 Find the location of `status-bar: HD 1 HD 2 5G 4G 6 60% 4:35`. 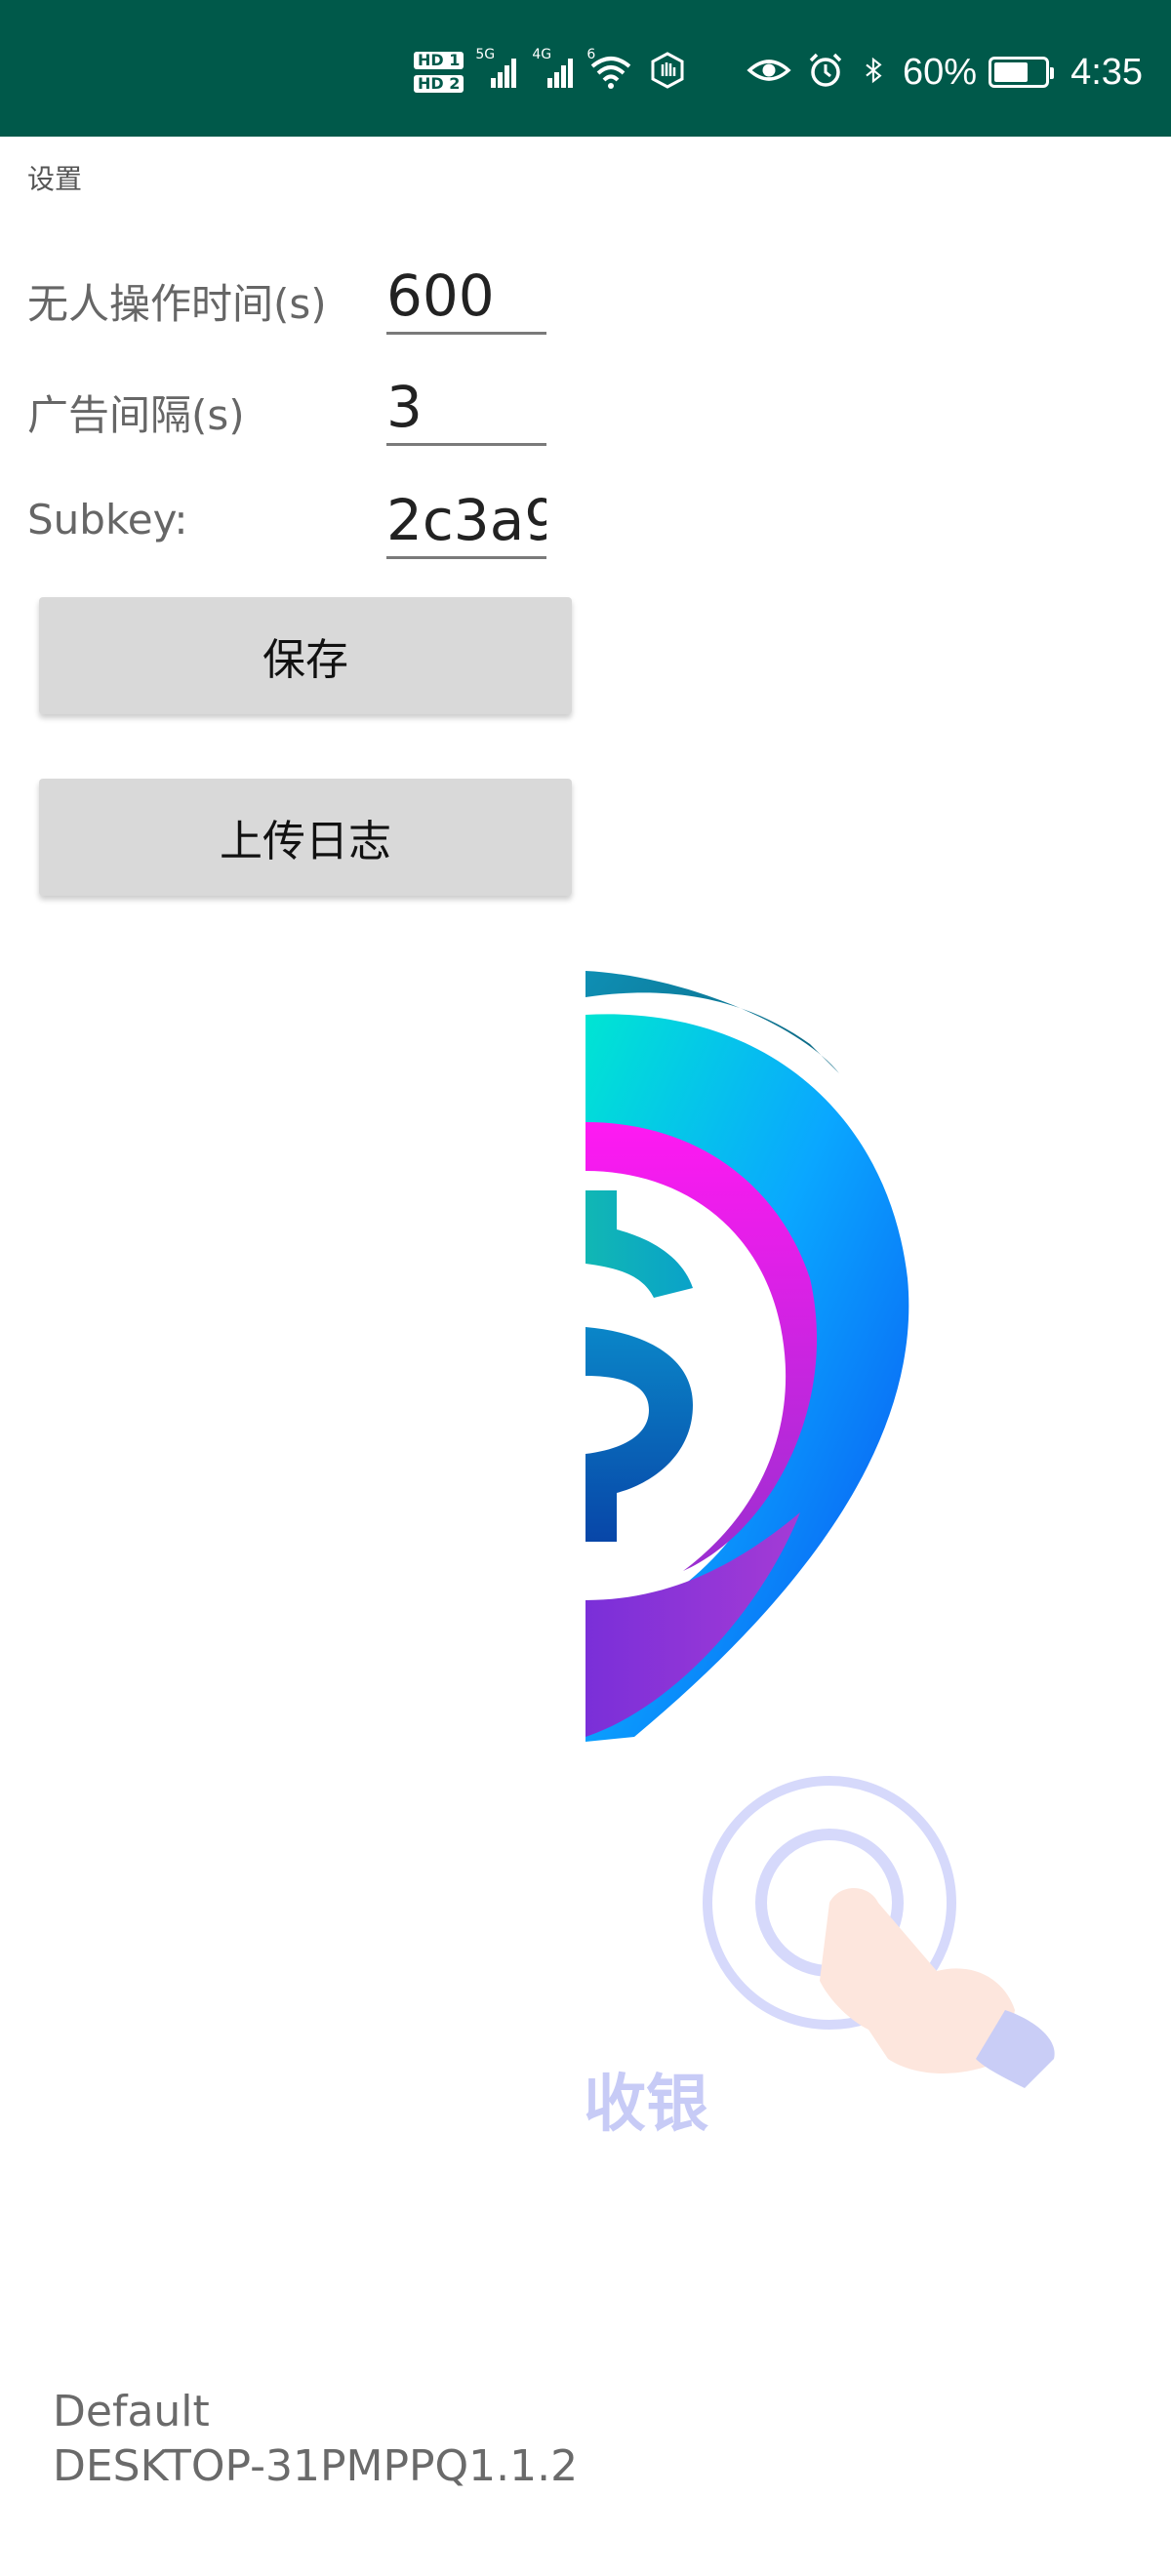

status-bar: HD 1 HD 2 5G 4G 6 60% 4:35 is located at coordinates (585, 68).